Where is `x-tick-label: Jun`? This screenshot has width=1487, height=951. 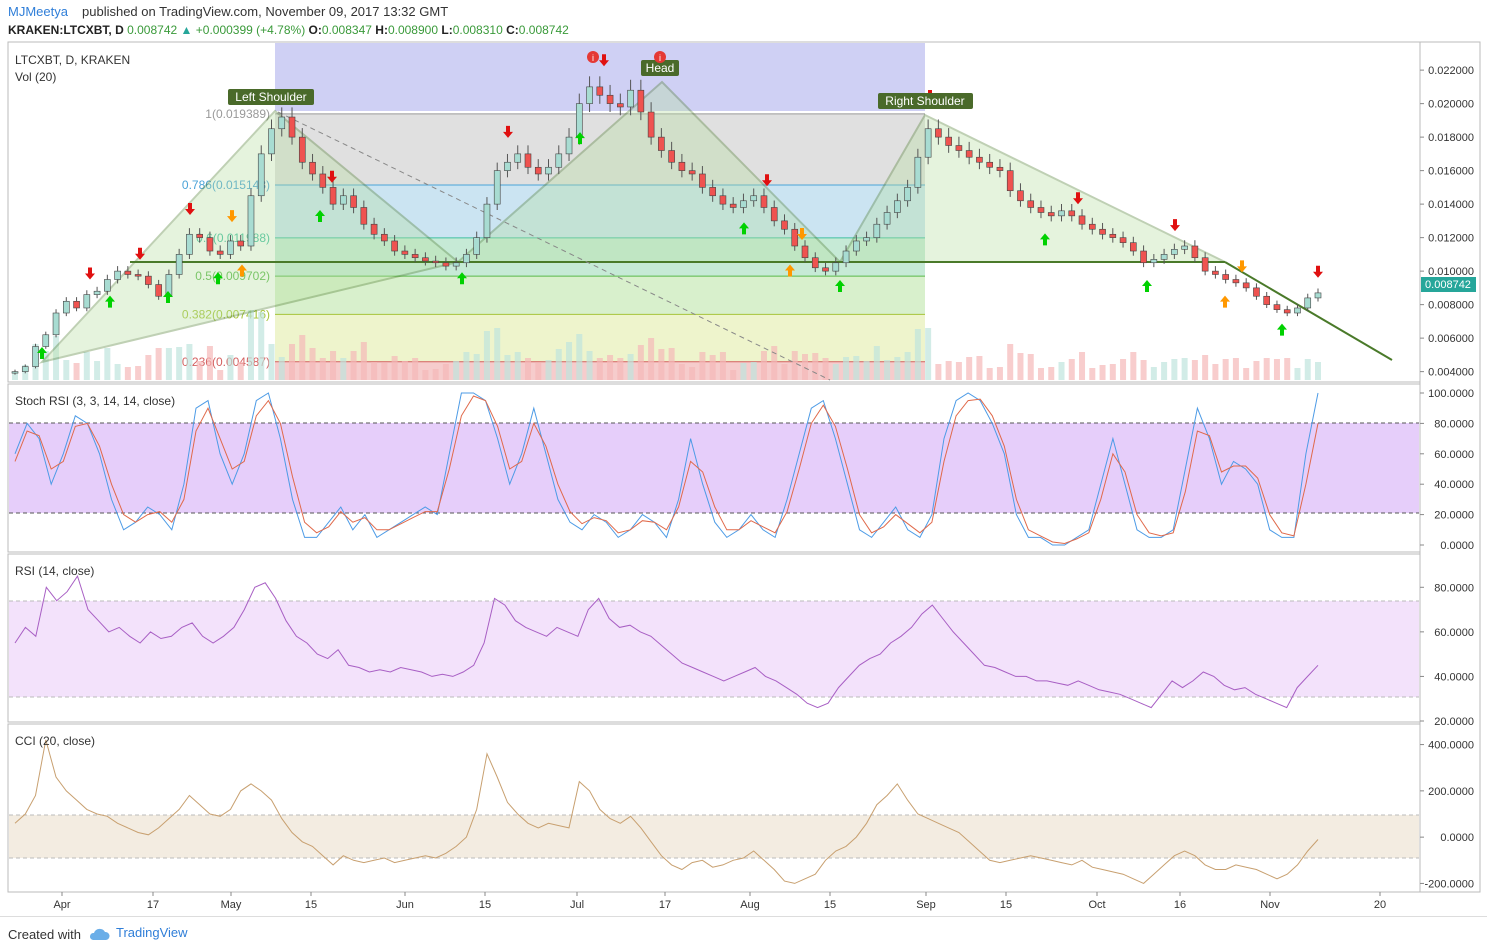
x-tick-label: Jun is located at coordinates (405, 905).